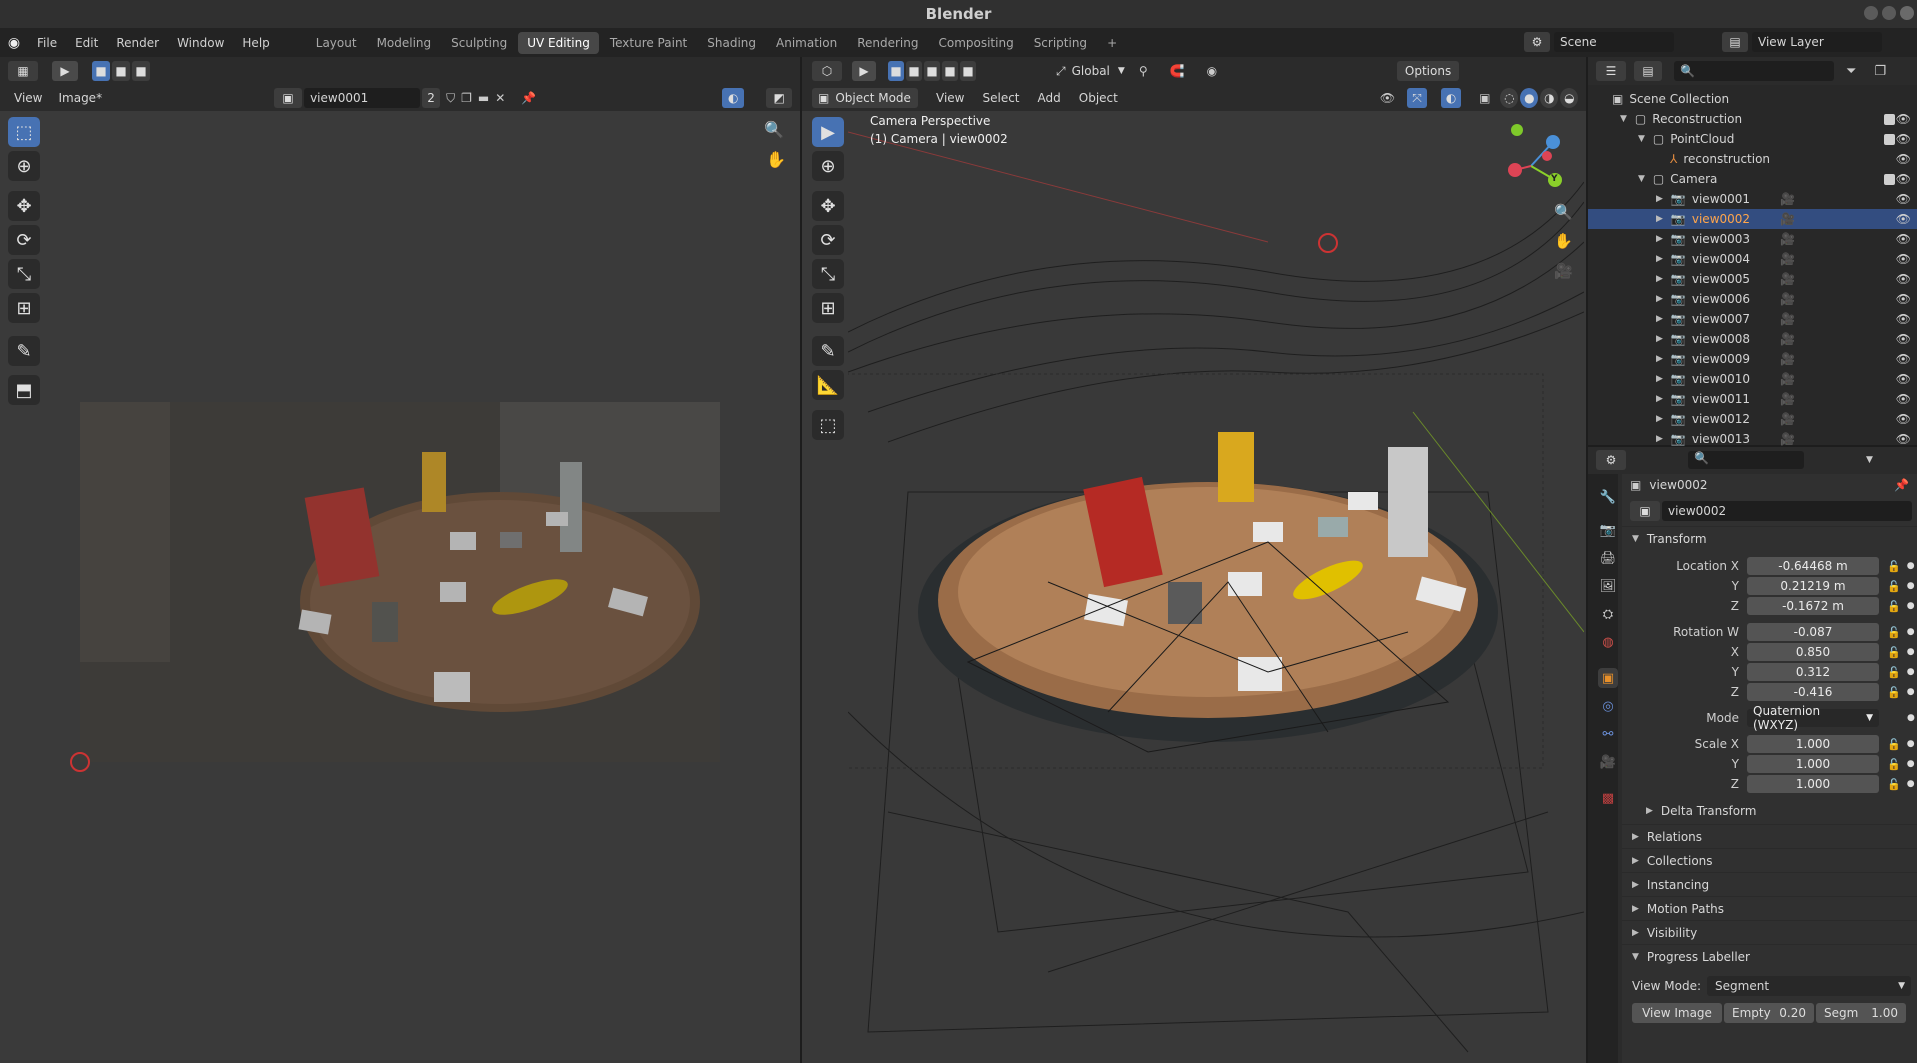 Image resolution: width=1917 pixels, height=1063 pixels. Describe the element at coordinates (1090, 71) in the screenshot. I see `orientation-dropdown: ⤢ Global ▼` at that location.